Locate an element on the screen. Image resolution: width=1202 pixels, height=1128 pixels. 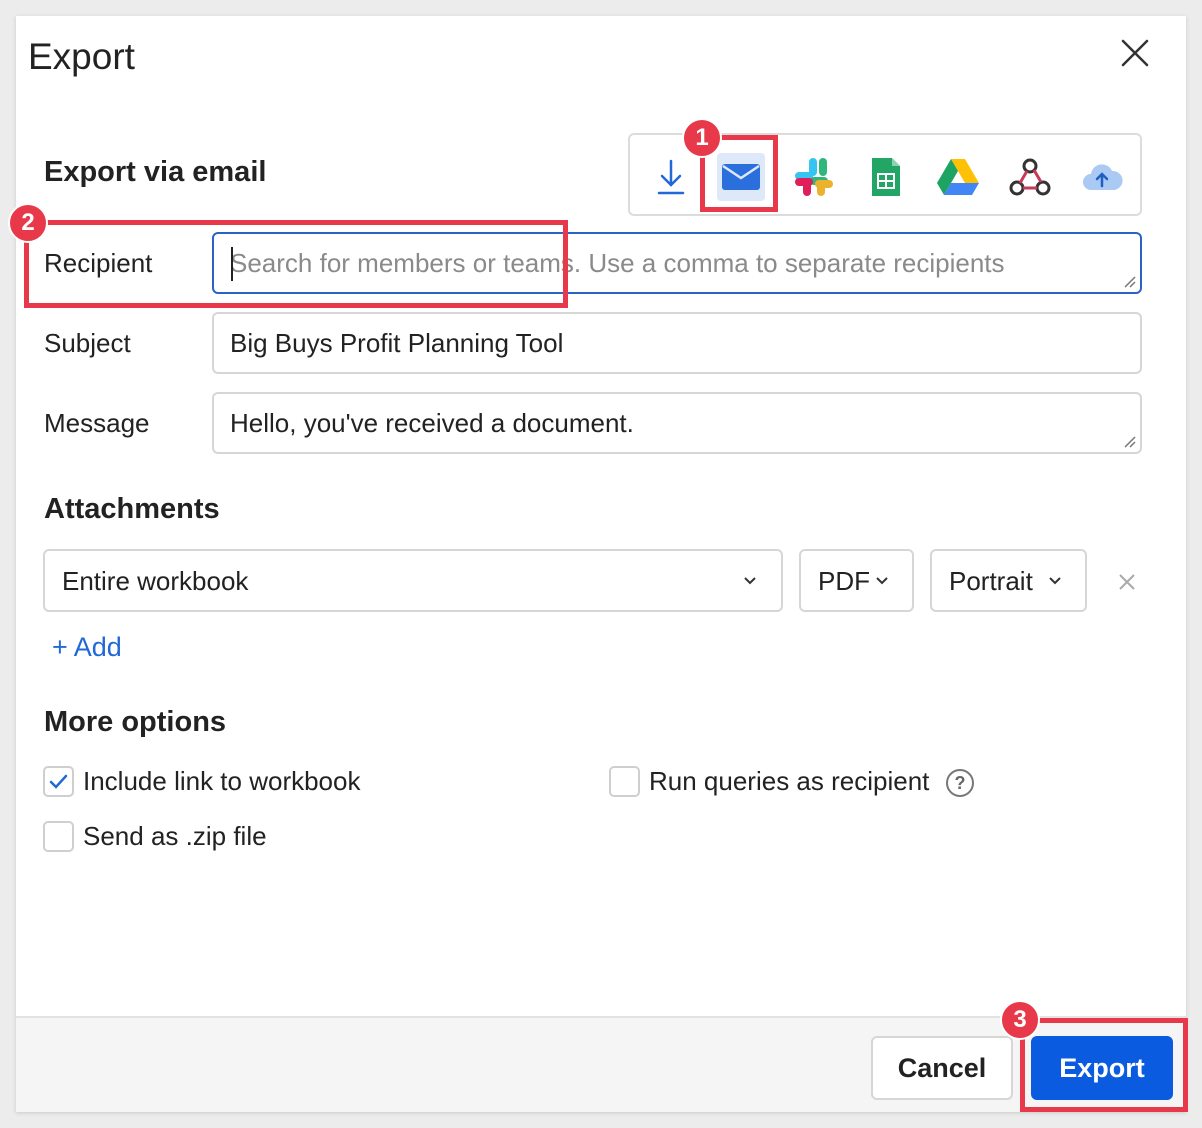
export-button: Export is located at coordinates (1102, 1068).